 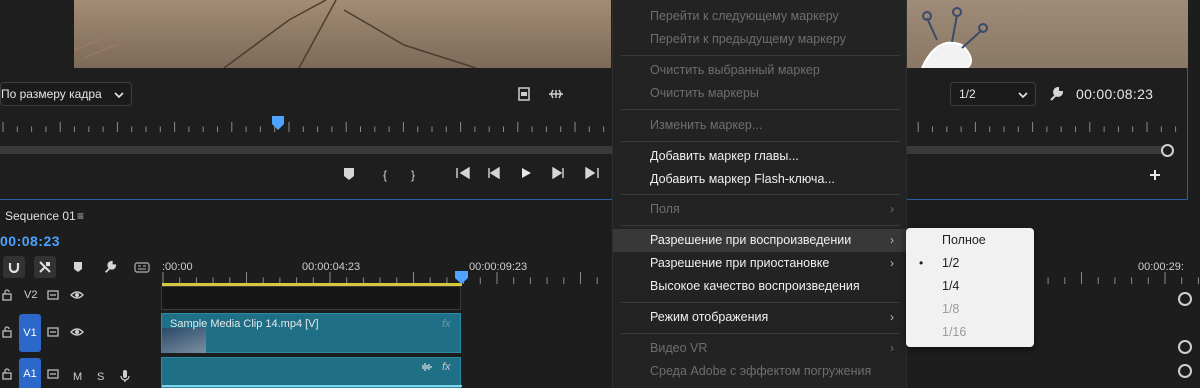 I want to click on track-header-a1: A1 M S, so click(x=80, y=372).